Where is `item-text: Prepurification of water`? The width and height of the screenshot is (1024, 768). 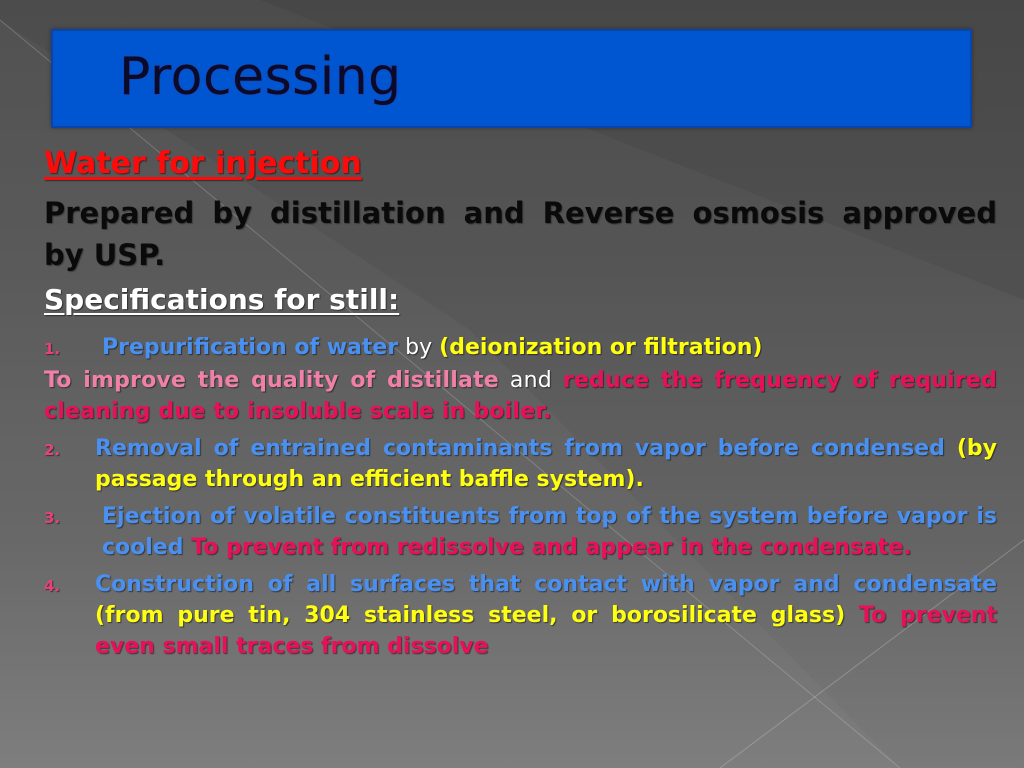
item-text: Prepurification of water is located at coordinates (250, 347).